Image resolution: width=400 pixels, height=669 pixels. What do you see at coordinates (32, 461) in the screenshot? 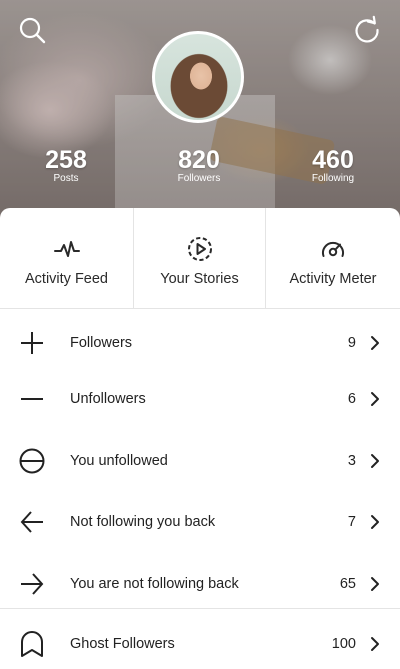
I see `circle-minus-icon` at bounding box center [32, 461].